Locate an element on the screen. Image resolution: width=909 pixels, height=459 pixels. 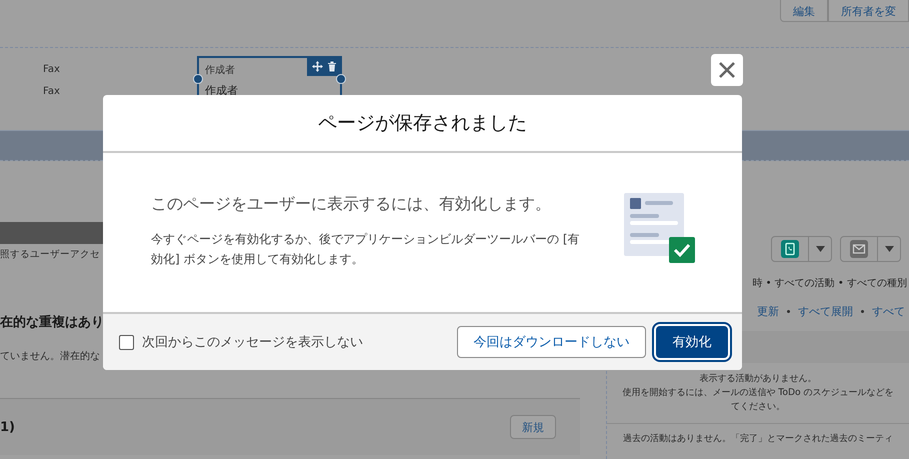
access-text: 照するユーザーアクセ is located at coordinates (50, 254).